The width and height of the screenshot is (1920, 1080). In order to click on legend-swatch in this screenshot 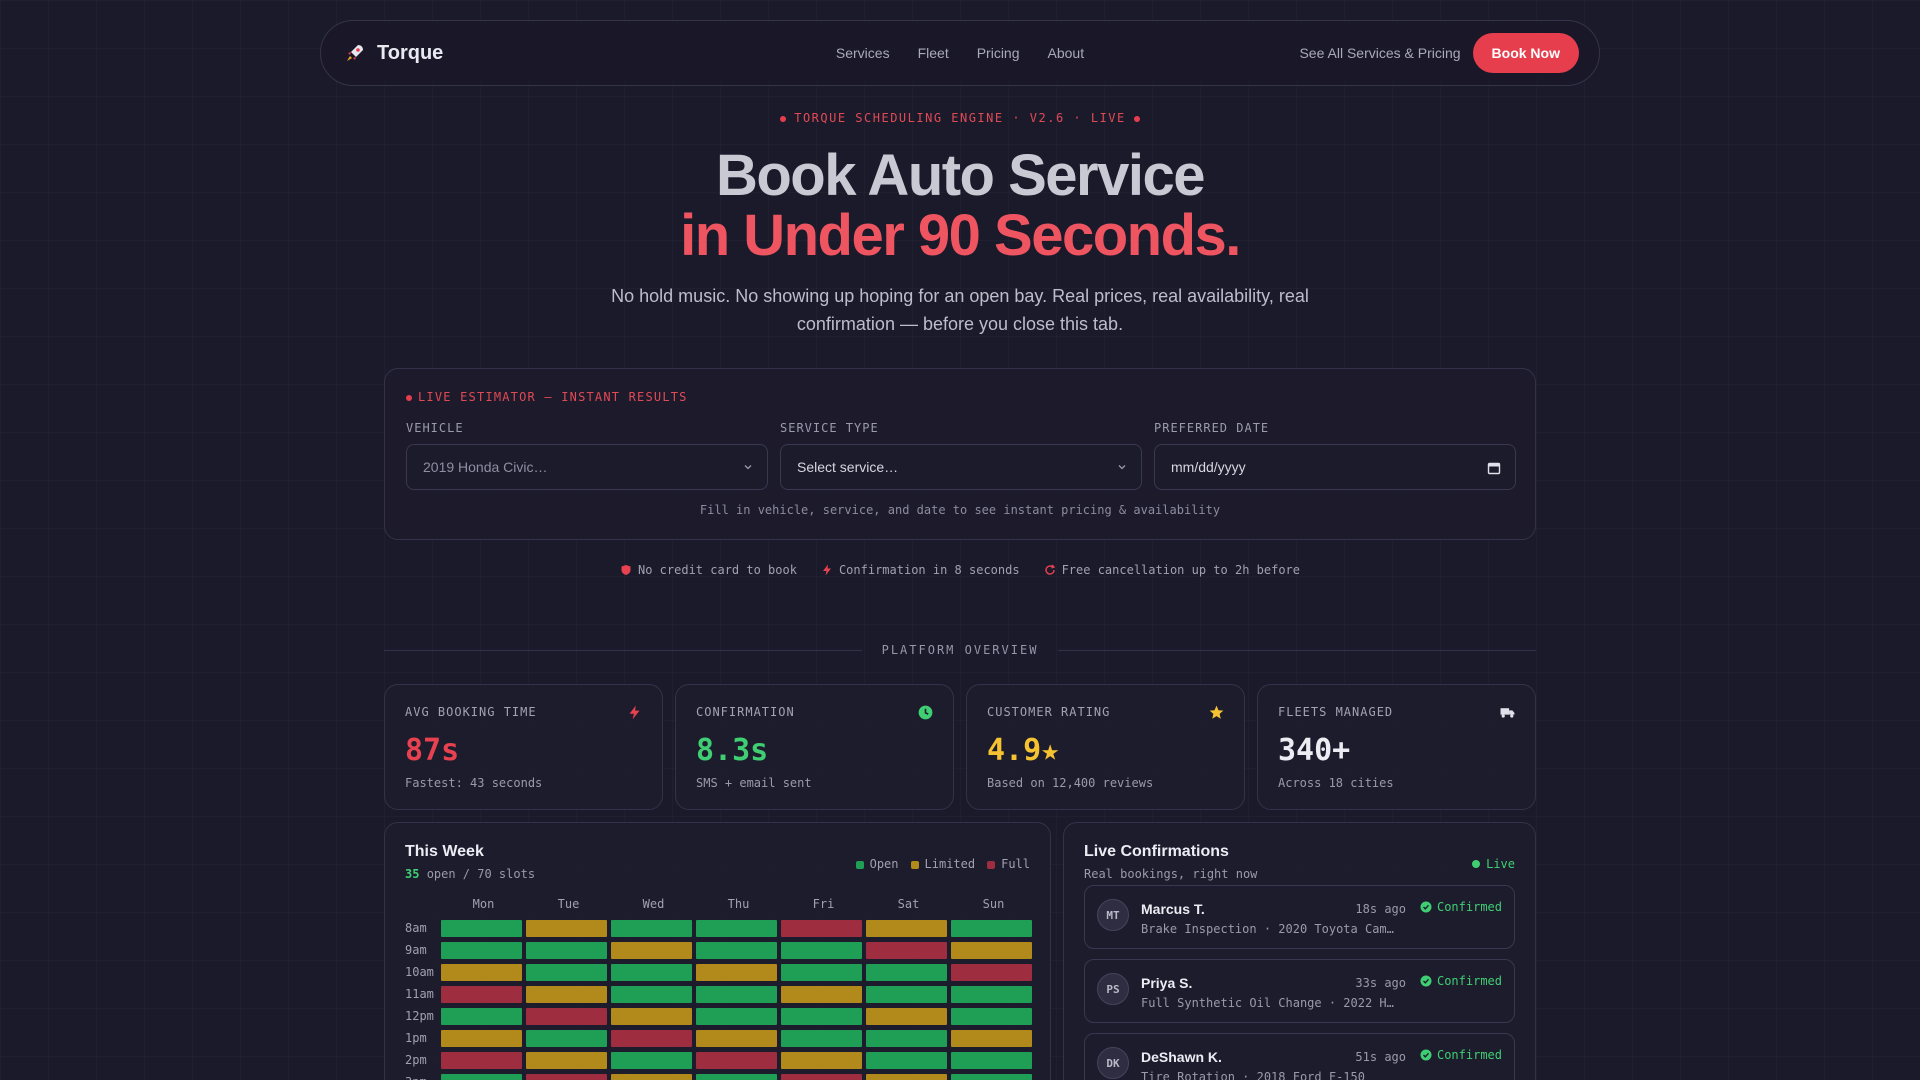, I will do `click(991, 864)`.